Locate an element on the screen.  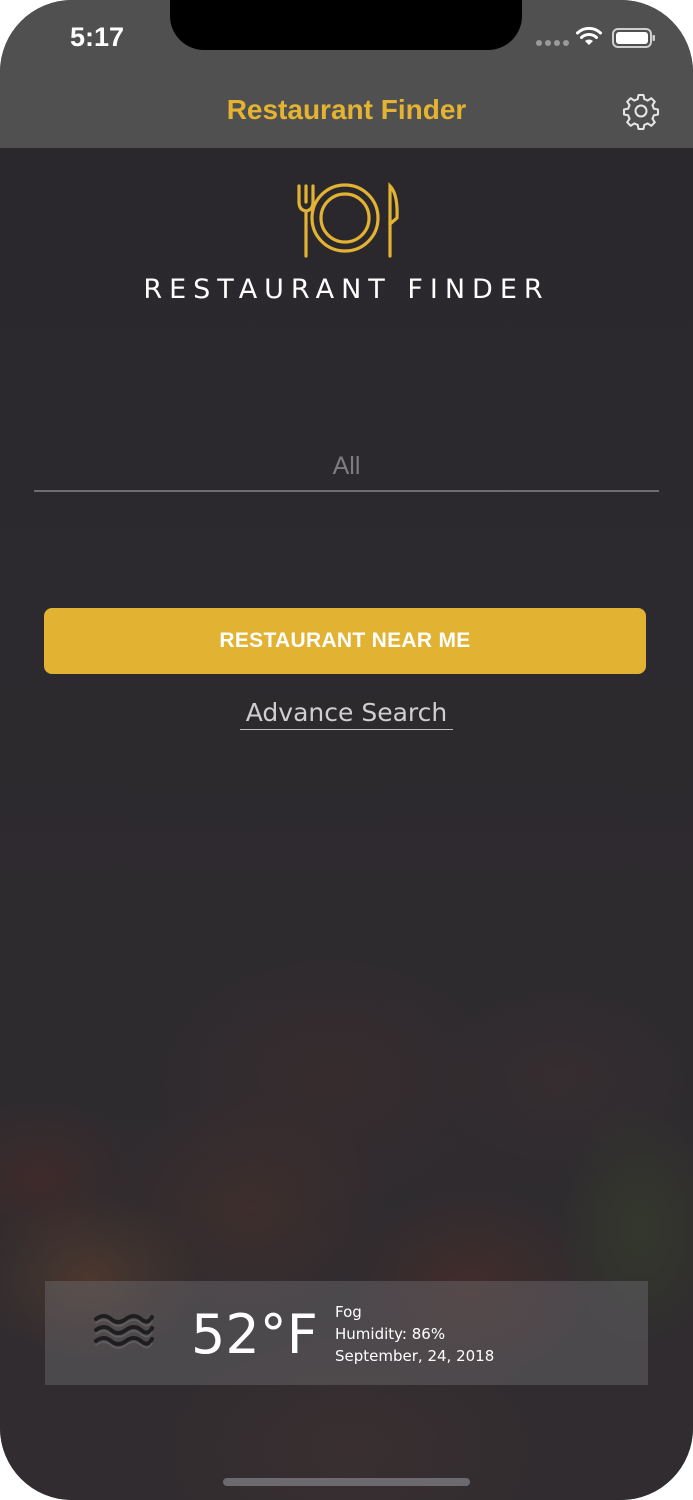
wifi-icon is located at coordinates (589, 35).